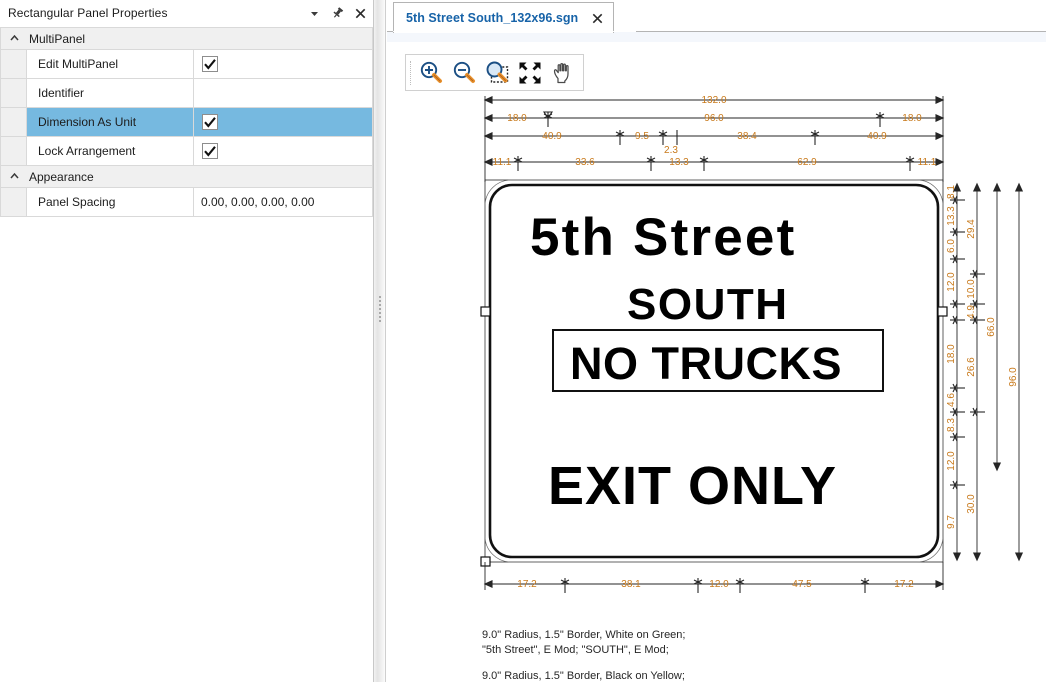  I want to click on dim-bottom-172b: 17.2, so click(904, 584).